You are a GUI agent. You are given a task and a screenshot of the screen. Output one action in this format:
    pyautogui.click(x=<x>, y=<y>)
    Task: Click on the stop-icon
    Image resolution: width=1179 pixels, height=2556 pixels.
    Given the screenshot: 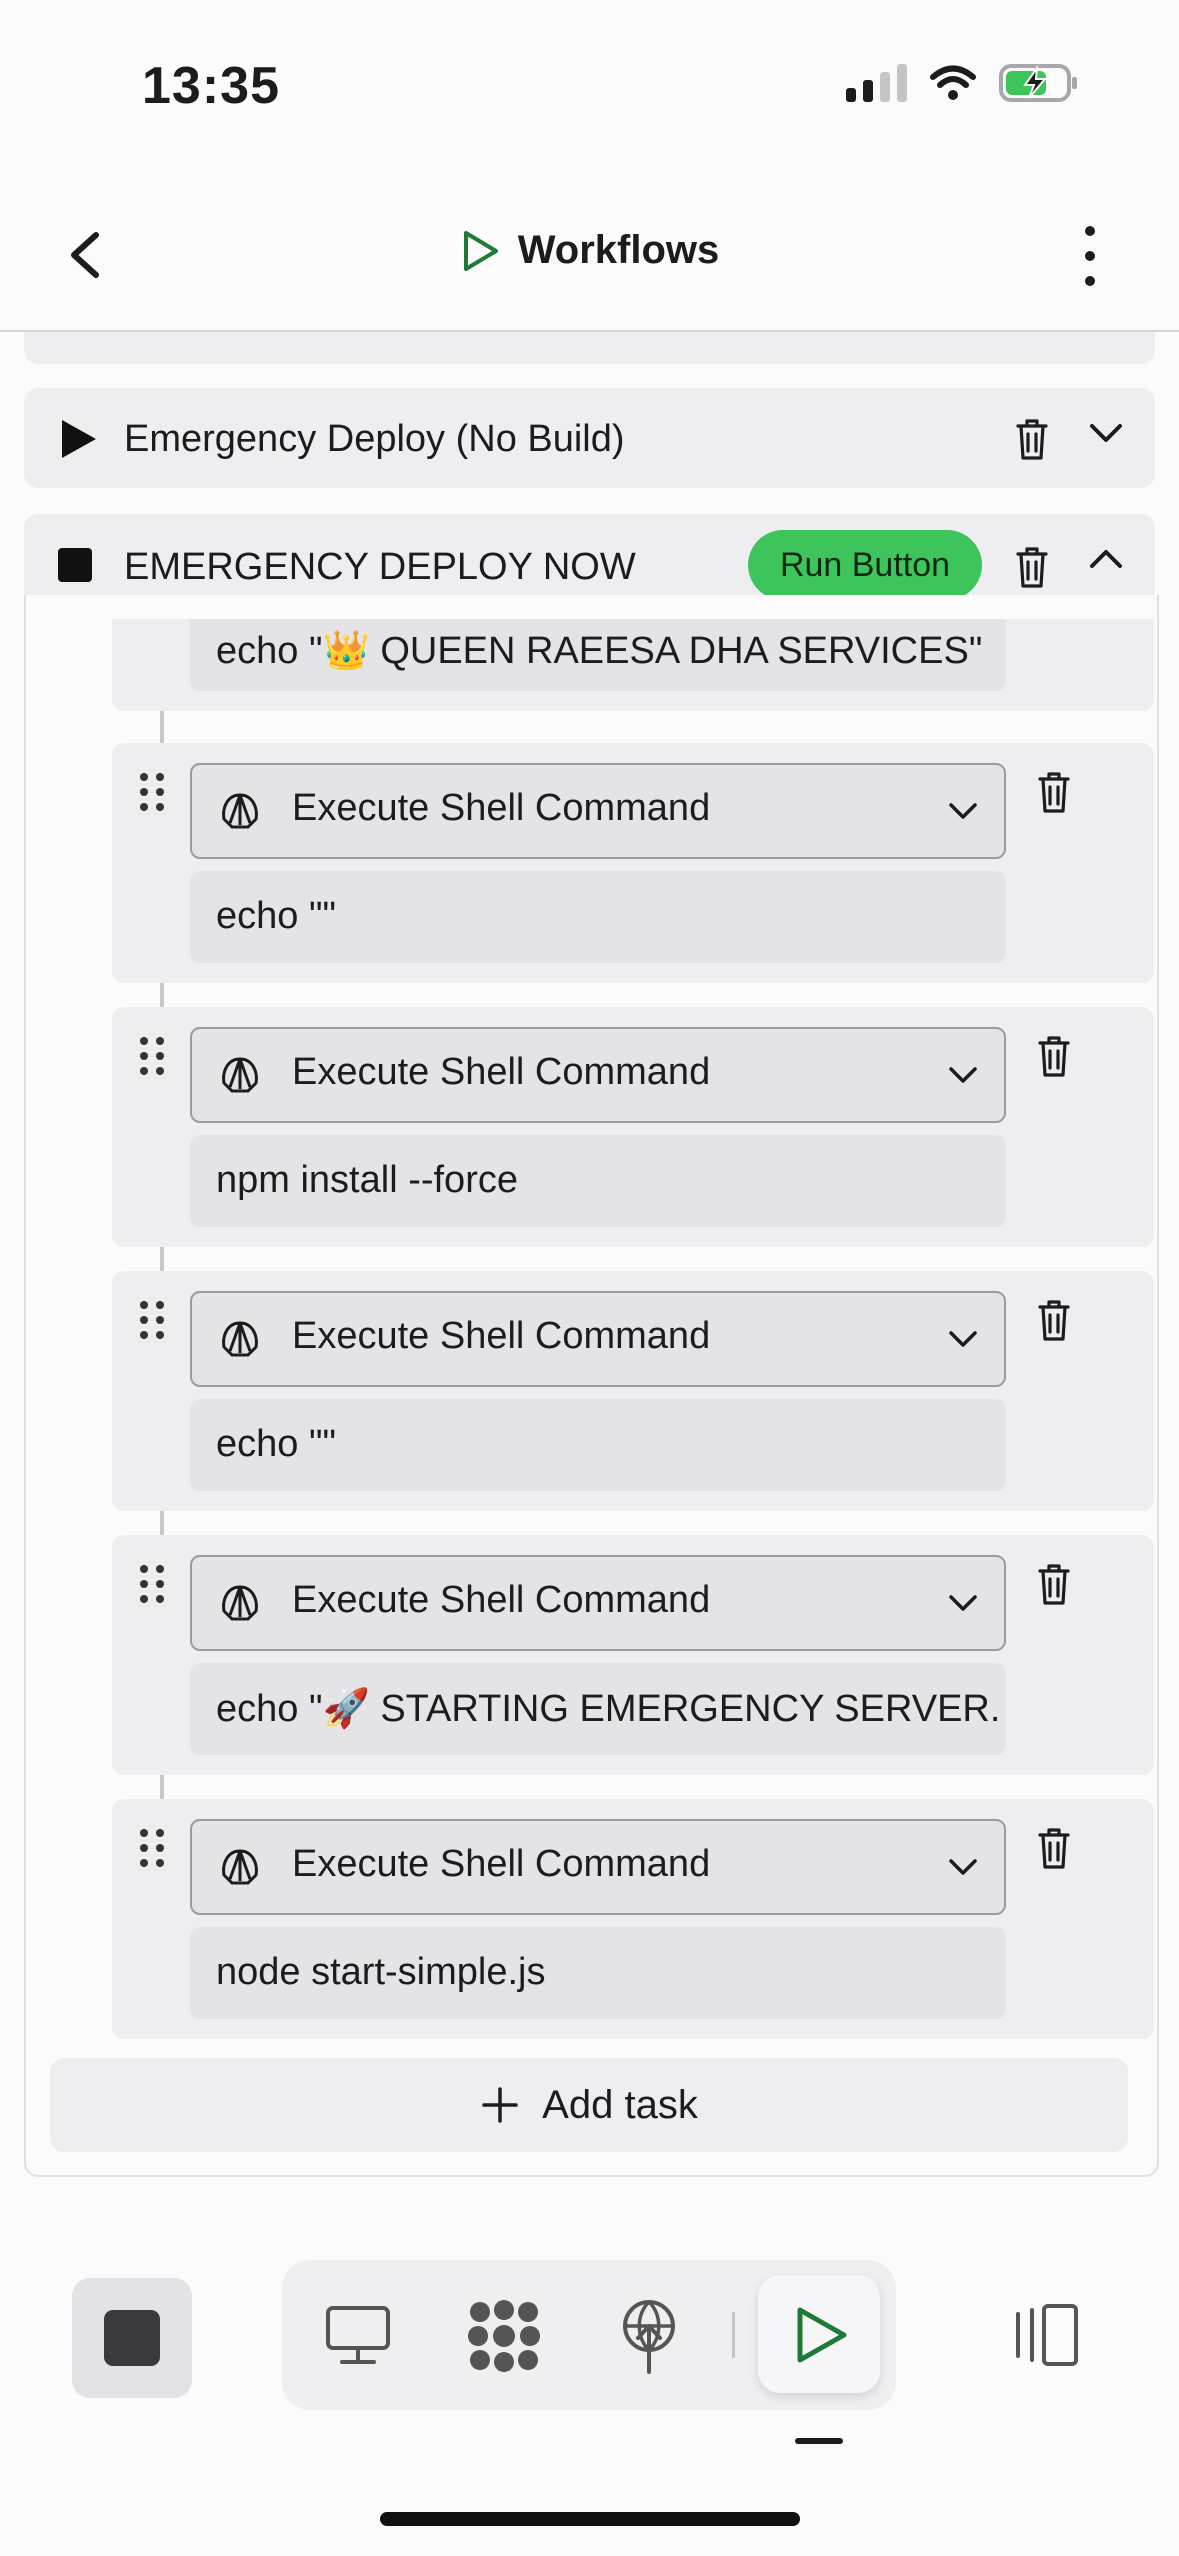 What is the action you would take?
    pyautogui.click(x=132, y=2338)
    